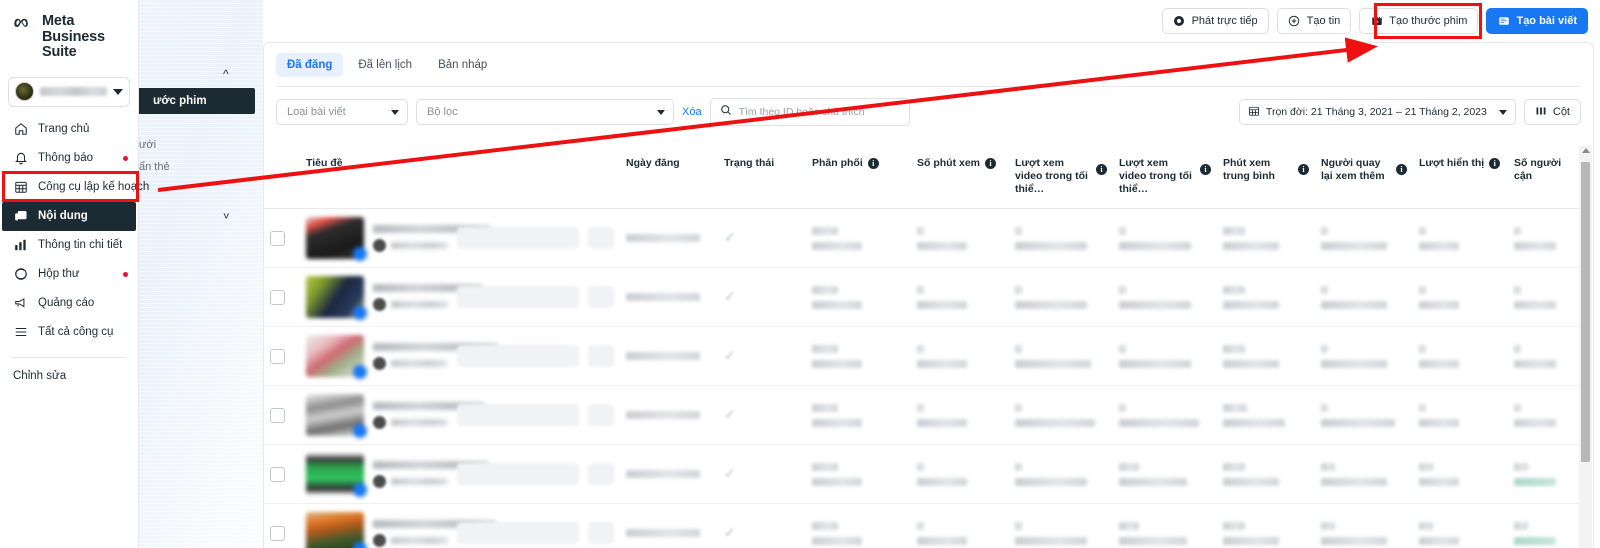  I want to click on row-publish-date-cell, so click(669, 356).